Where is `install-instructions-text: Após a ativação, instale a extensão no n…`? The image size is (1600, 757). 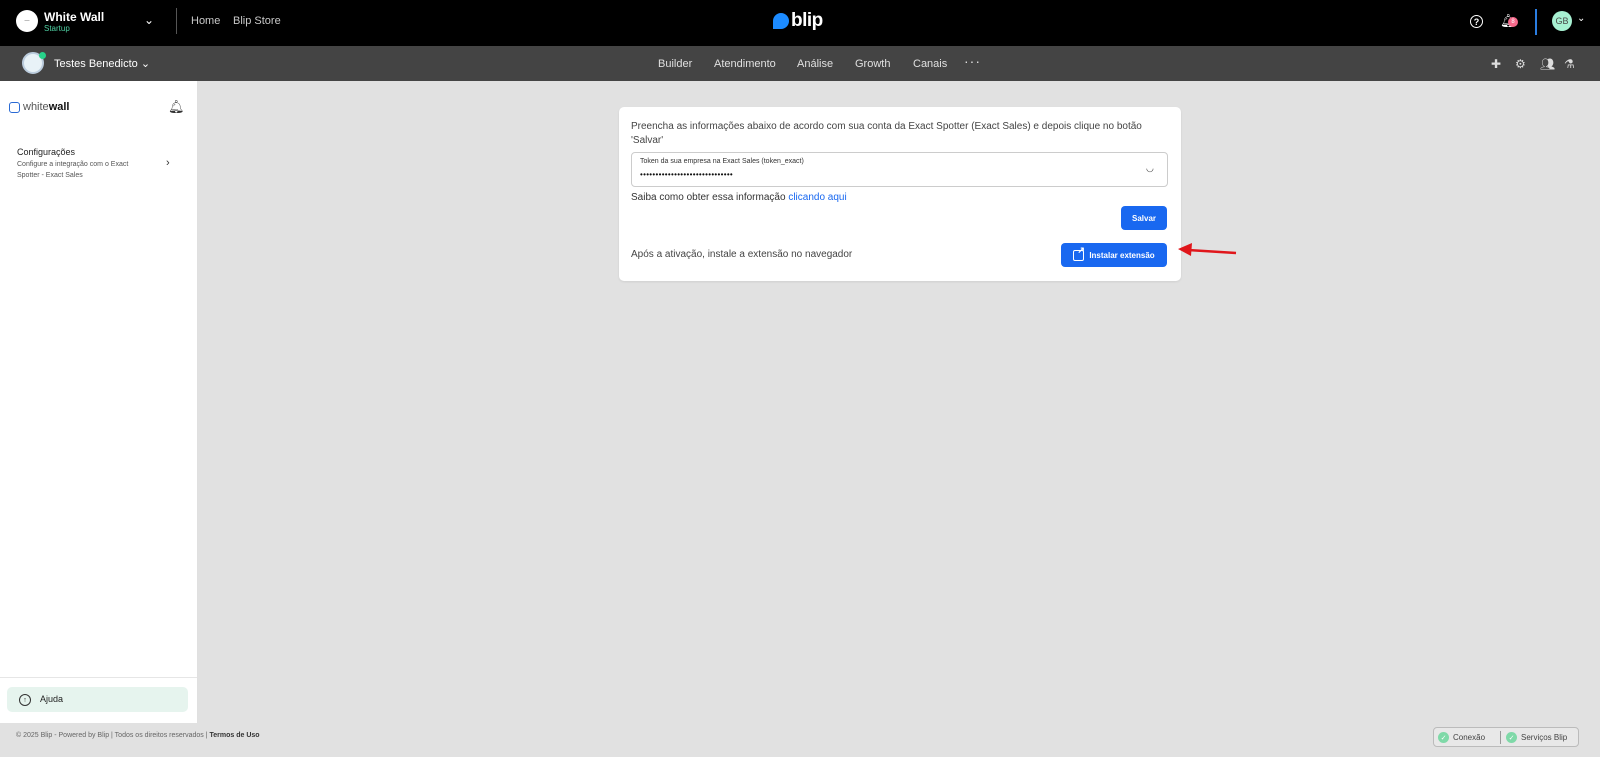
install-instructions-text: Após a ativação, instale a extensão no n… is located at coordinates (742, 254).